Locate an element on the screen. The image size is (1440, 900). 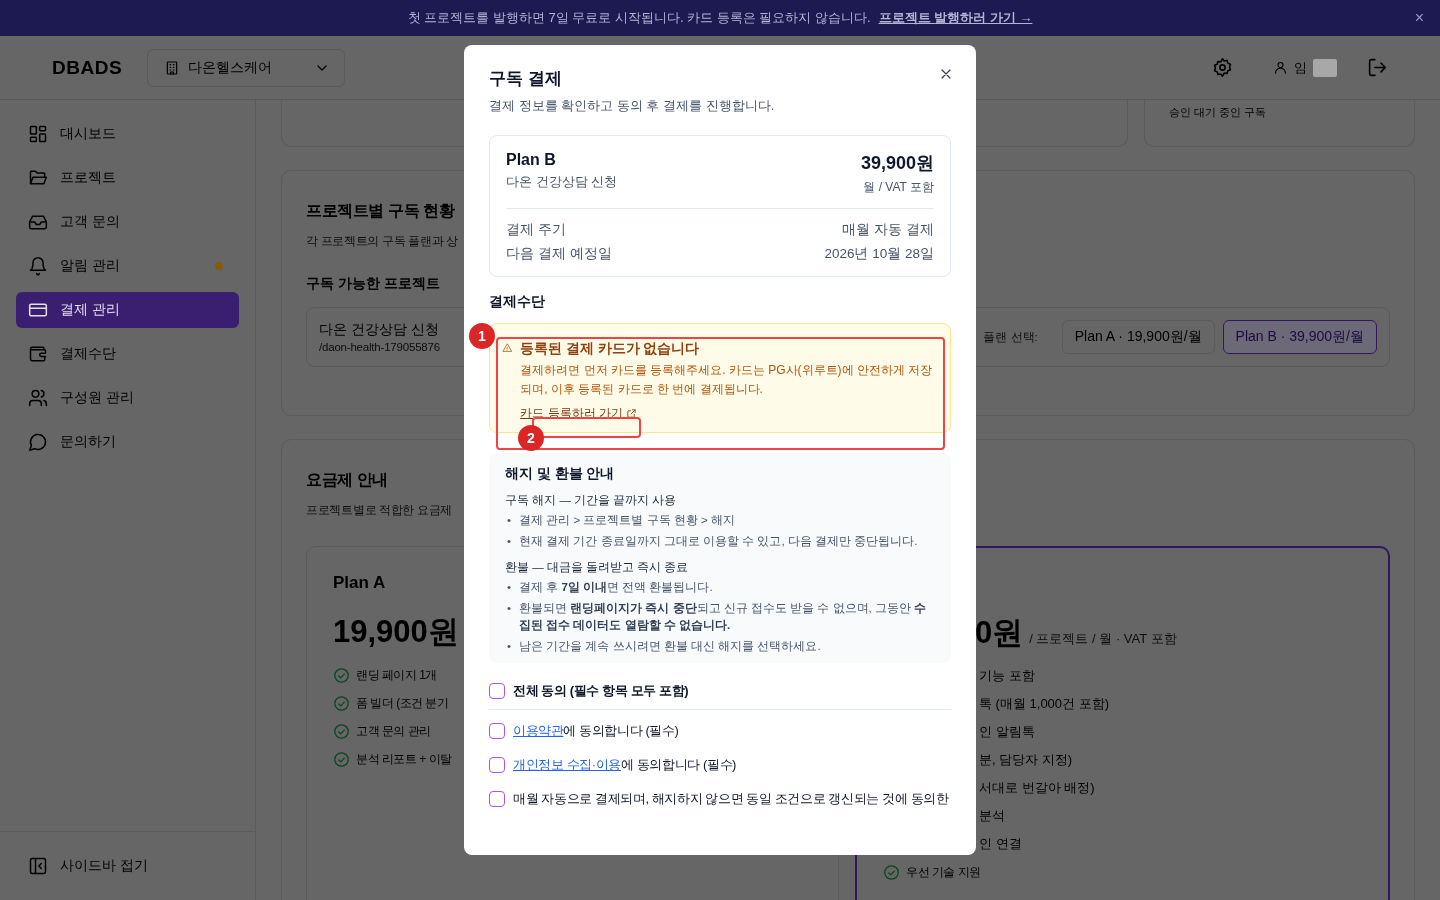
annotation-marker: 2 is located at coordinates (531, 438).